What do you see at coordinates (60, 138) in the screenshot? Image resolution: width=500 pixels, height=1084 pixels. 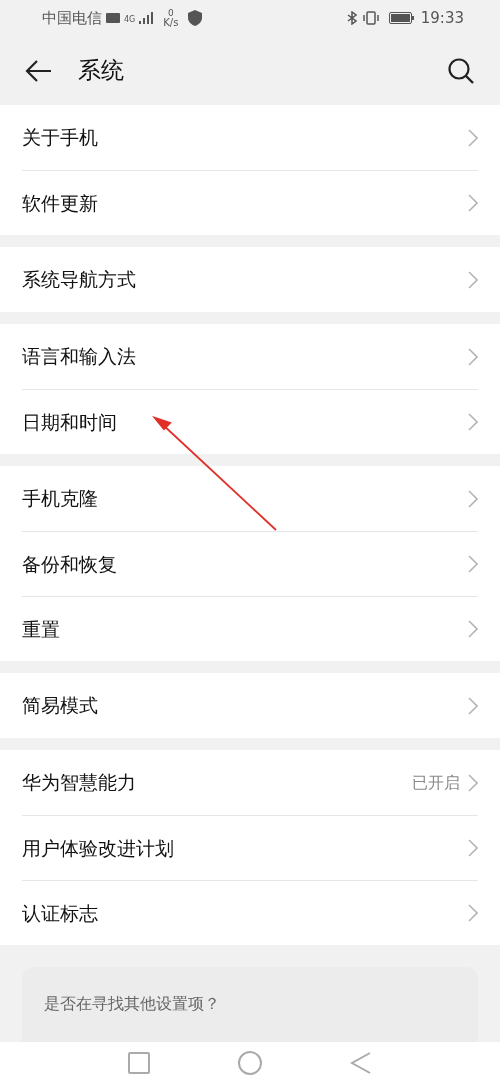 I see `item-label: 关于手机` at bounding box center [60, 138].